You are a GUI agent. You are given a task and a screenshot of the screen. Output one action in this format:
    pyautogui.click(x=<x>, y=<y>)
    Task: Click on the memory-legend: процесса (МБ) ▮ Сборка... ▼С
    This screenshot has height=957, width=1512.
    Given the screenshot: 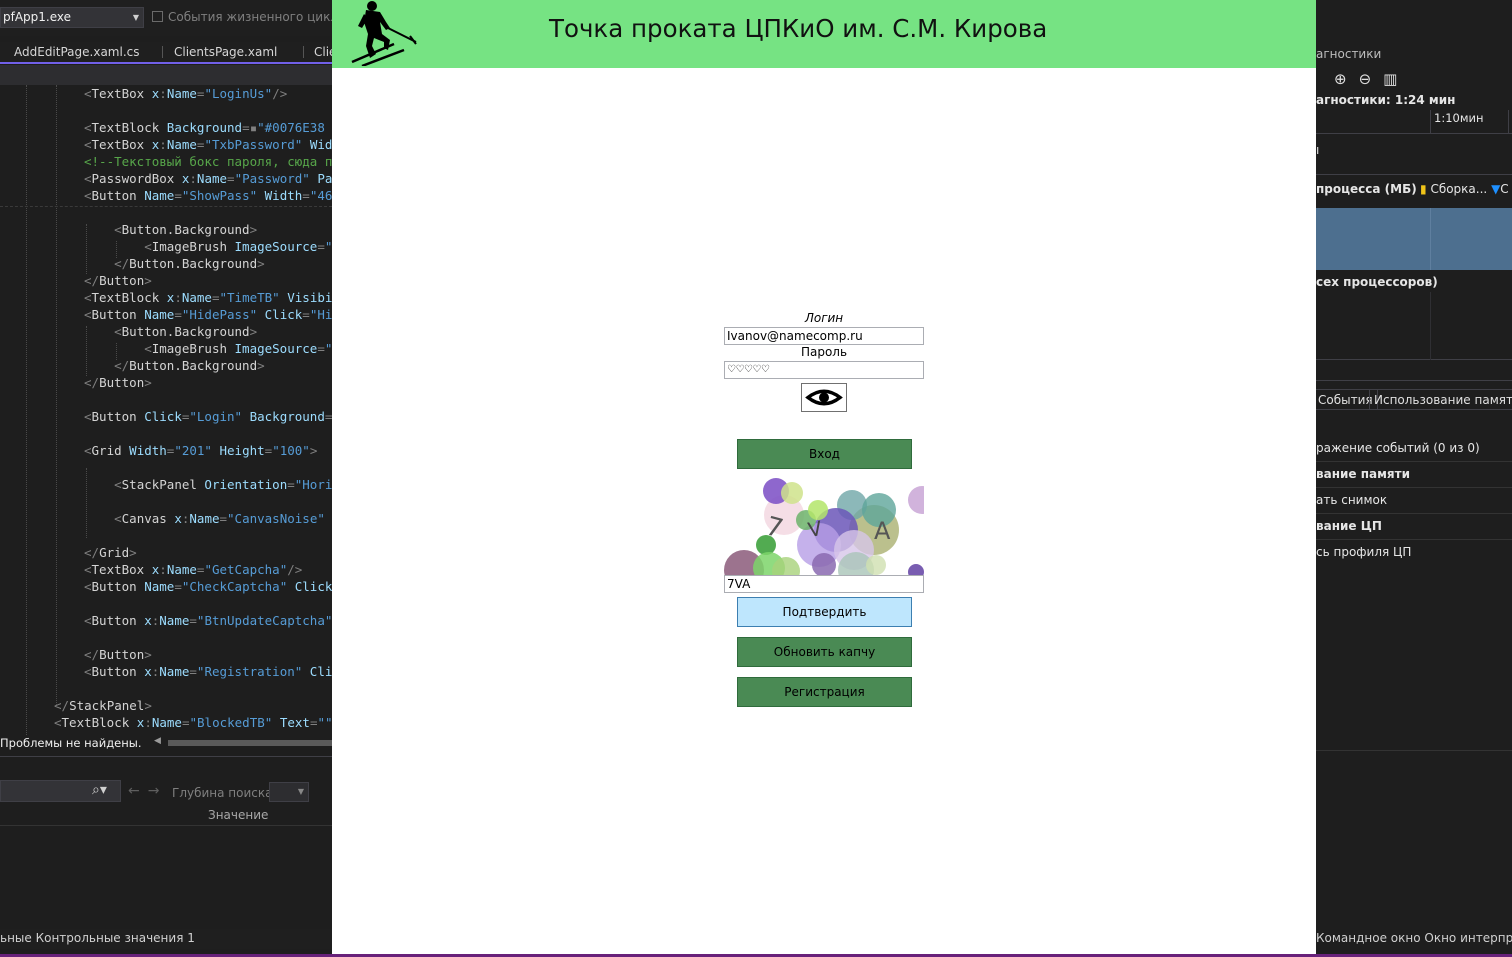 What is the action you would take?
    pyautogui.click(x=1412, y=189)
    